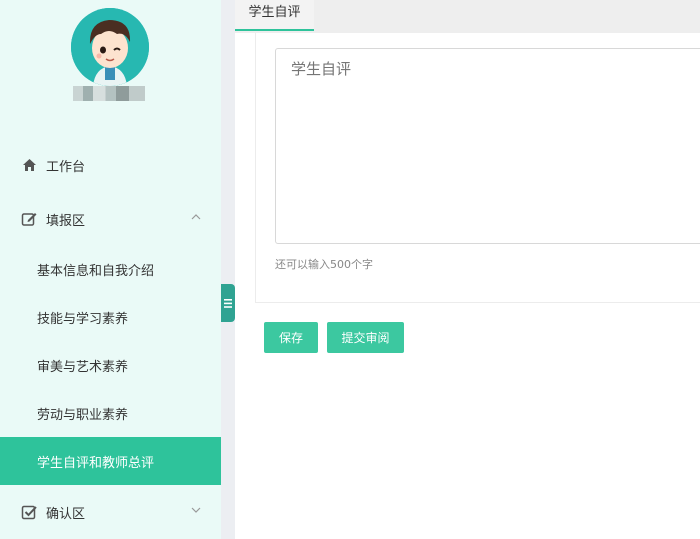 This screenshot has height=539, width=700. What do you see at coordinates (29, 165) in the screenshot?
I see `home-icon` at bounding box center [29, 165].